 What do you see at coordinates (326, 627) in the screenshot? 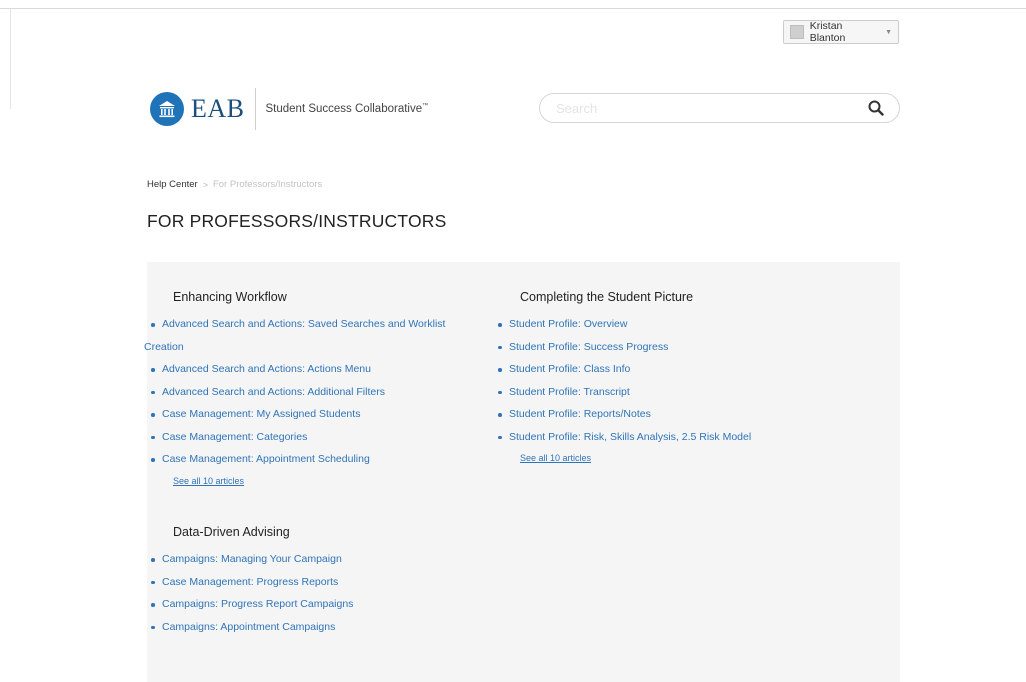
I see `article-link: Campaigns: Appointment Campaigns` at bounding box center [326, 627].